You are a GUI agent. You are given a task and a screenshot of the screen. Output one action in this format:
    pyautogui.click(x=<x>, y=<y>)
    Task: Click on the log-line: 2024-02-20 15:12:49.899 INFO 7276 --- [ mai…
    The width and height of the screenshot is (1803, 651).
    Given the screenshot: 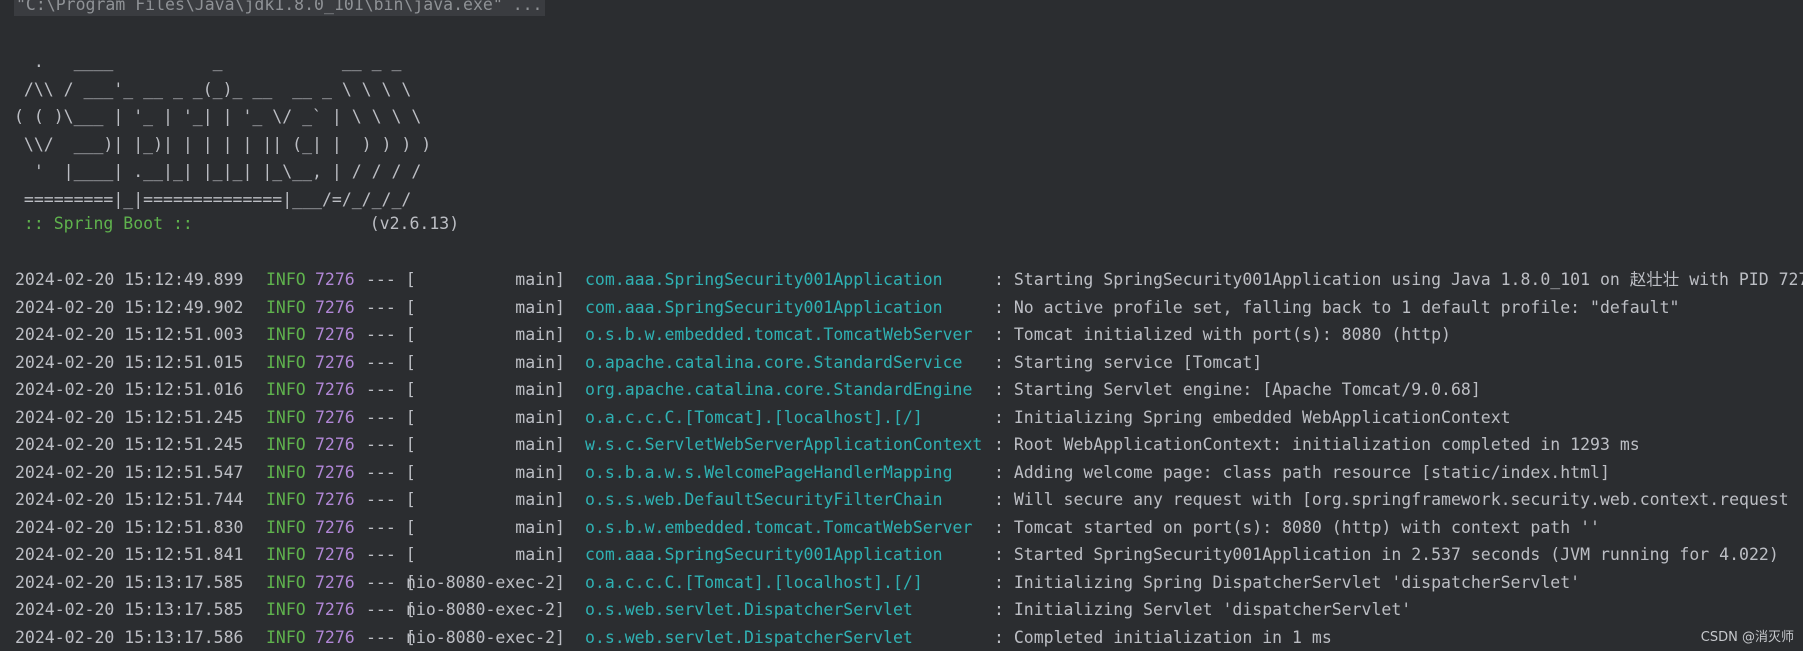 What is the action you would take?
    pyautogui.click(x=909, y=280)
    